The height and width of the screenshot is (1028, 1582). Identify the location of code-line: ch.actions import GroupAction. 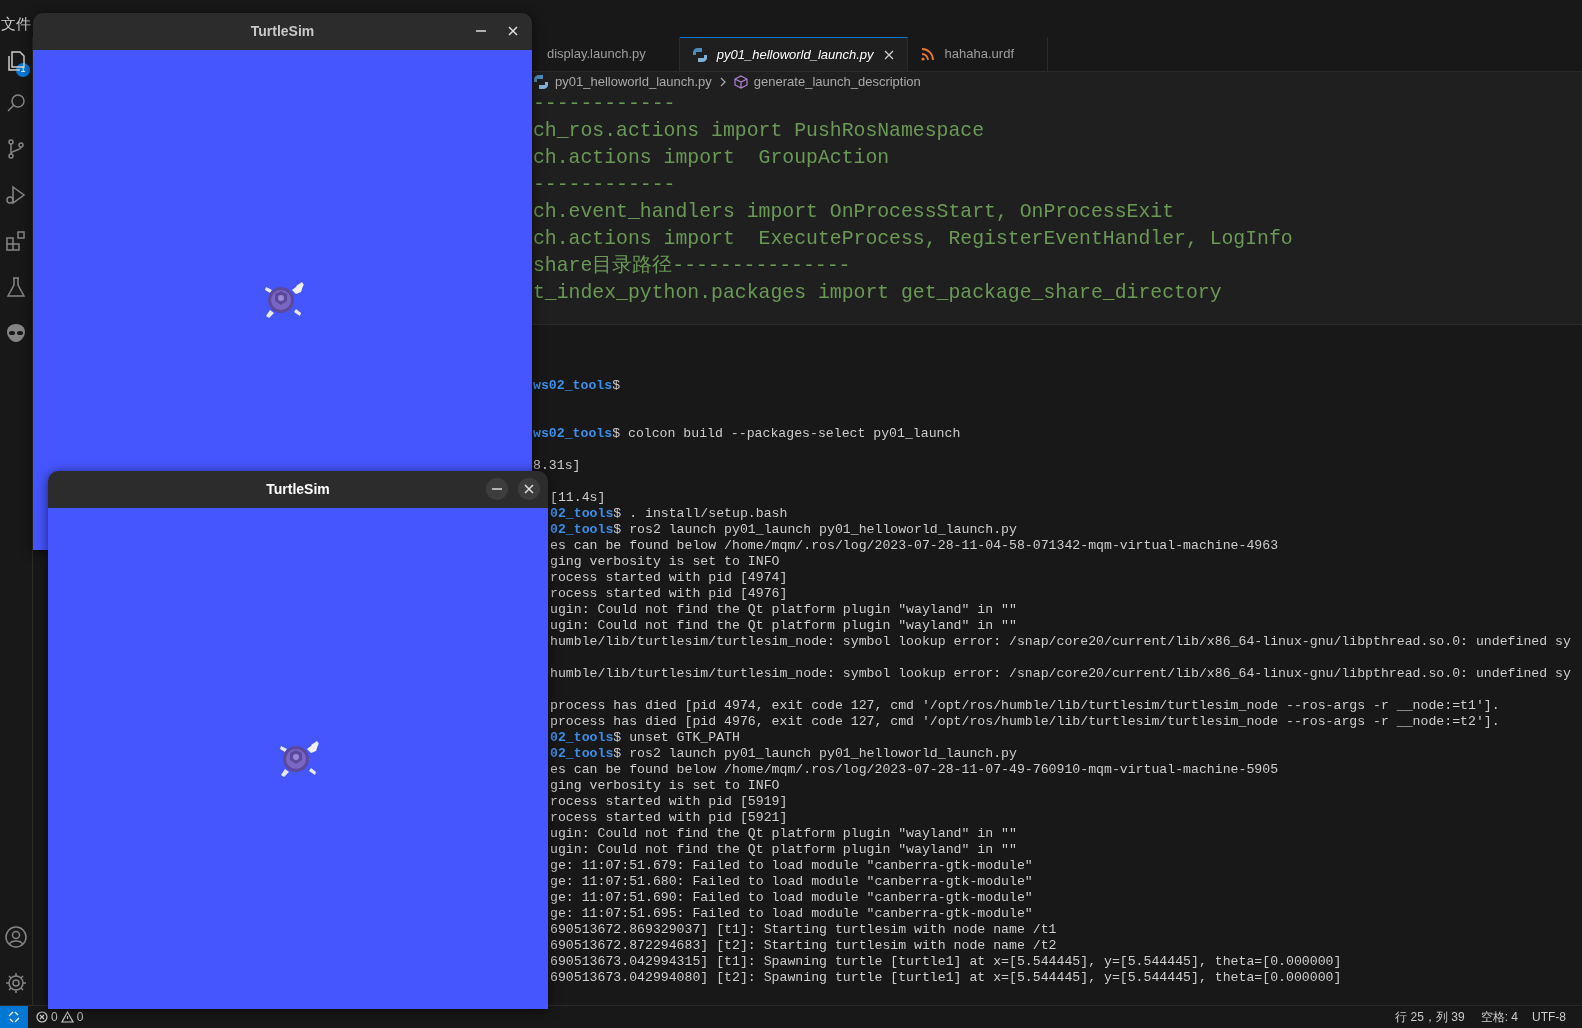
(711, 158).